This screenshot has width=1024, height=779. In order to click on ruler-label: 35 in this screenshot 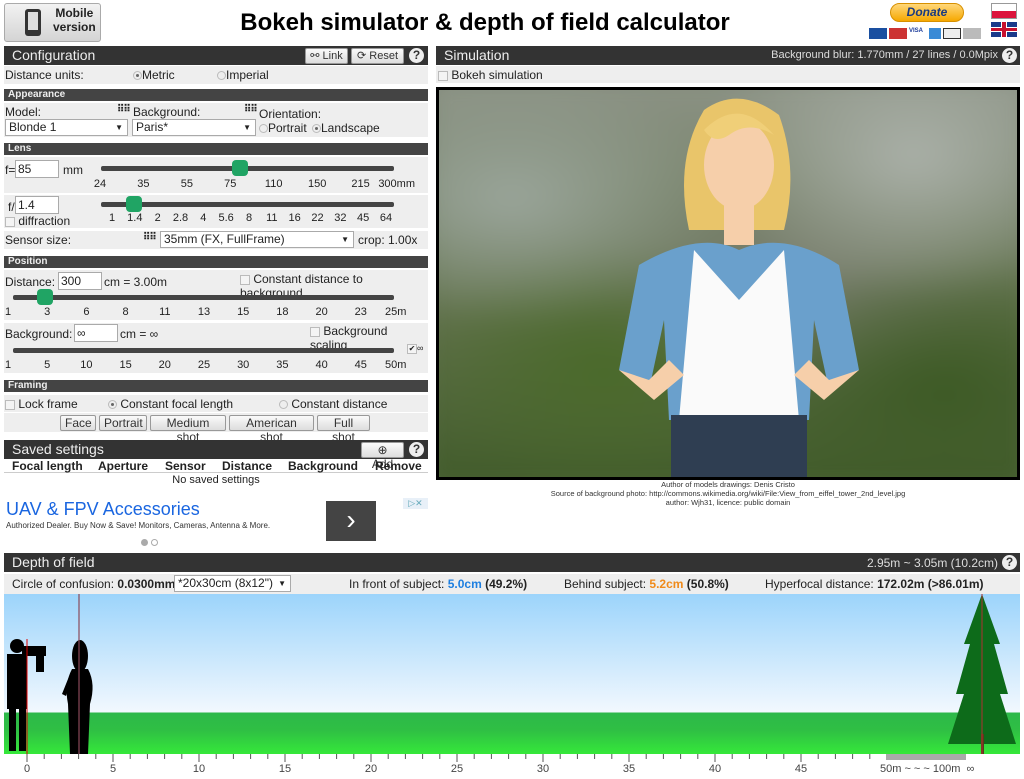, I will do `click(629, 769)`.